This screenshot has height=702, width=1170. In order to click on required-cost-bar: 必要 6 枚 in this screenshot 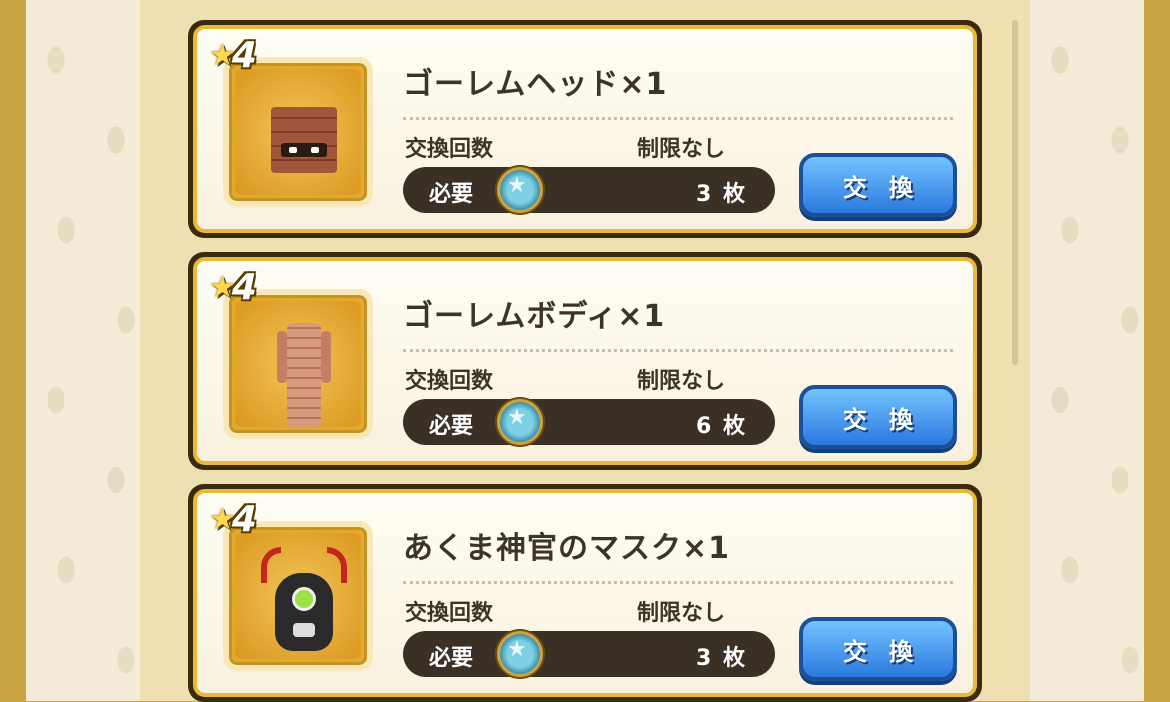, I will do `click(589, 422)`.